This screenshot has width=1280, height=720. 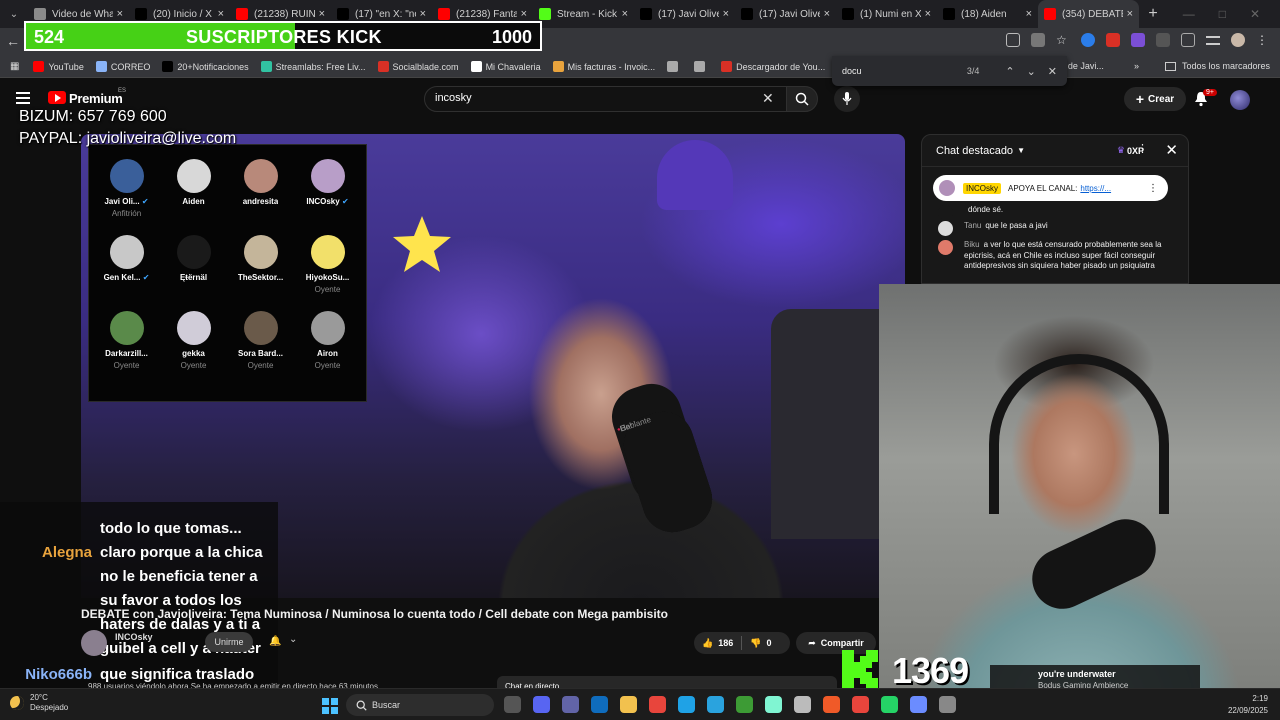 I want to click on taskbar-search: Buscar, so click(x=420, y=705).